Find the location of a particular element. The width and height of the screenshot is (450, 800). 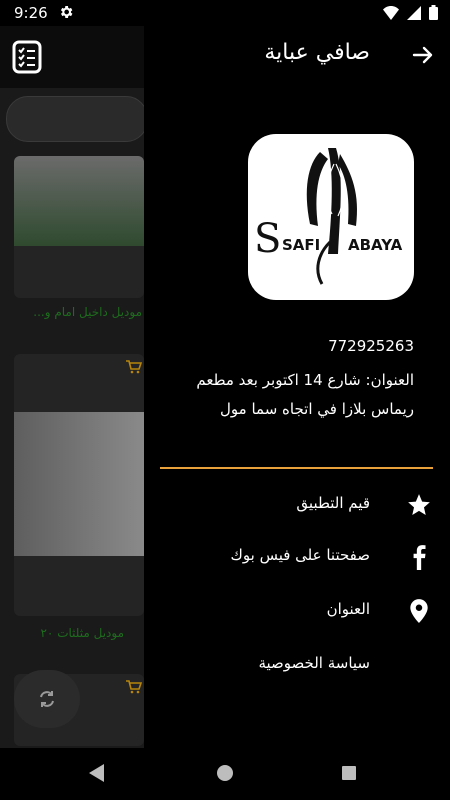

menu-item-privacy-policy: سياسة الخصوصية is located at coordinates (297, 666).